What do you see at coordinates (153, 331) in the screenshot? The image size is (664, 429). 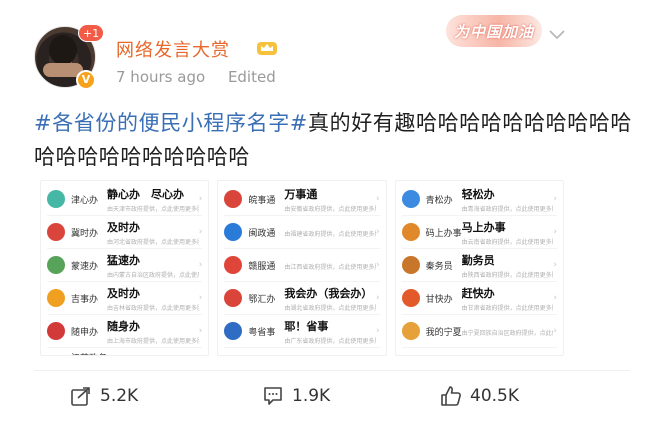 I see `mini-program-text: 随身办由上海市政府提供，点此使用更多服务` at bounding box center [153, 331].